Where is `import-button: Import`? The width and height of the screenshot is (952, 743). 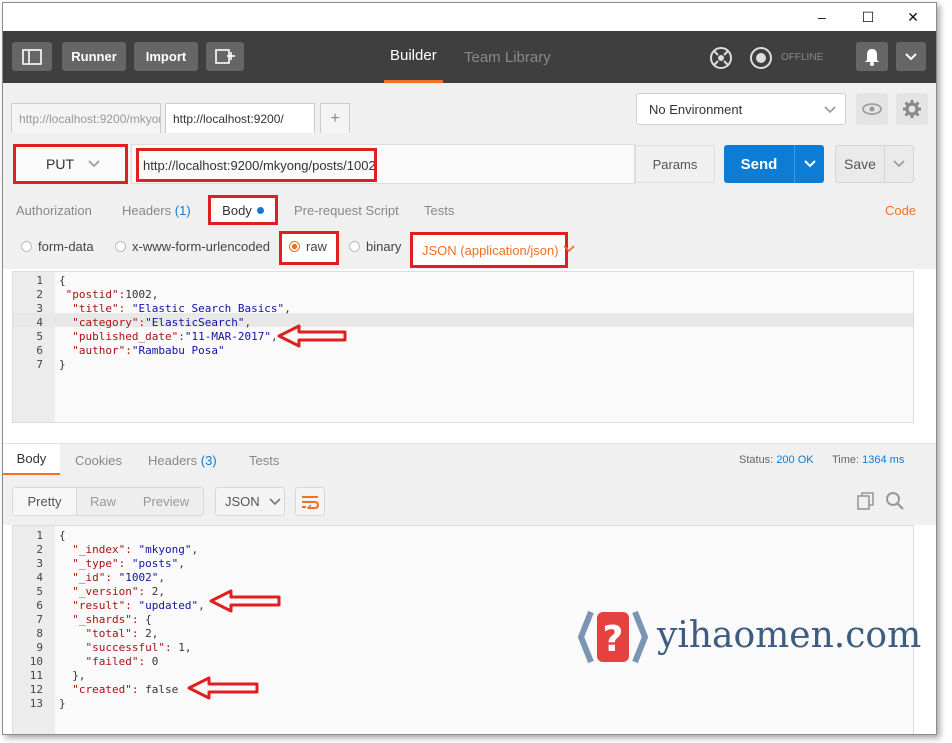
import-button: Import is located at coordinates (166, 56).